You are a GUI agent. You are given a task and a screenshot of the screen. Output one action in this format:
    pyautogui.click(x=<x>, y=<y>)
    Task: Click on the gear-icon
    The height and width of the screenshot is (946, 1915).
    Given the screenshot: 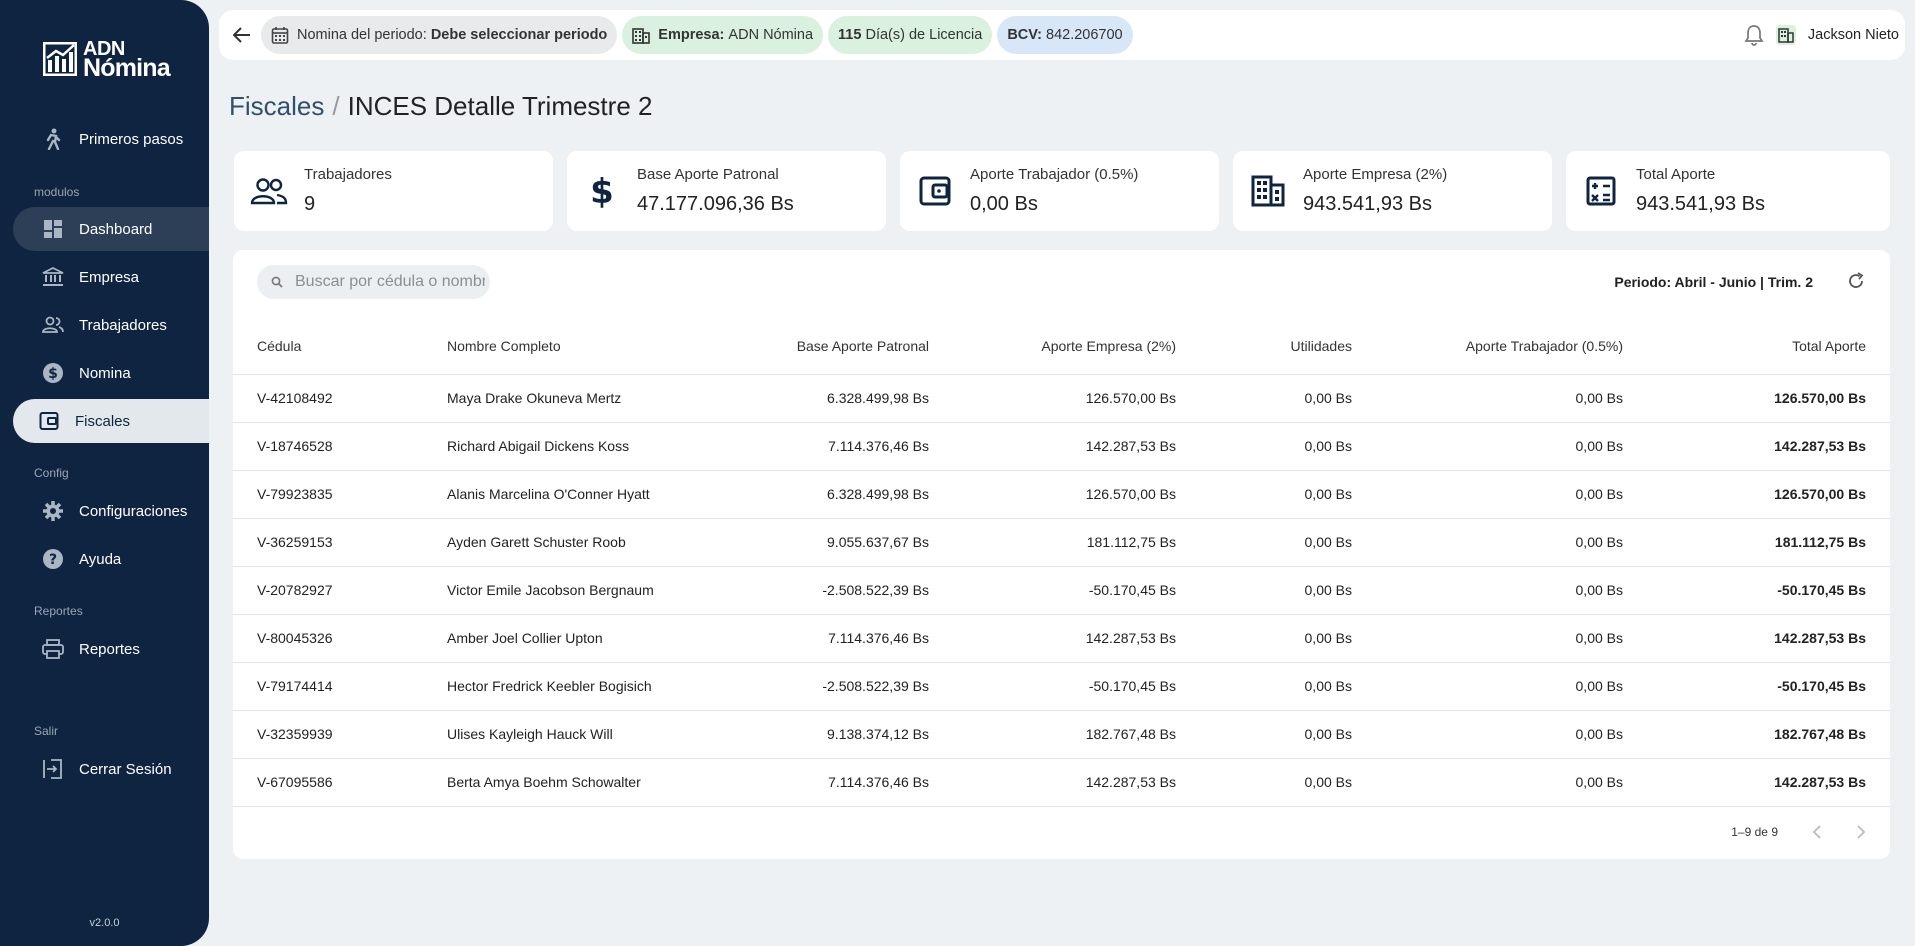 What is the action you would take?
    pyautogui.click(x=53, y=511)
    